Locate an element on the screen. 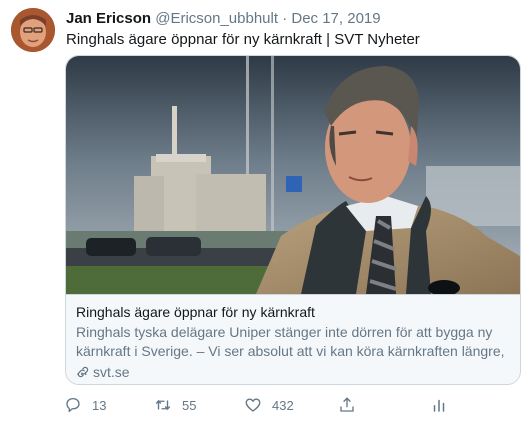  analytics-button is located at coordinates (444, 405).